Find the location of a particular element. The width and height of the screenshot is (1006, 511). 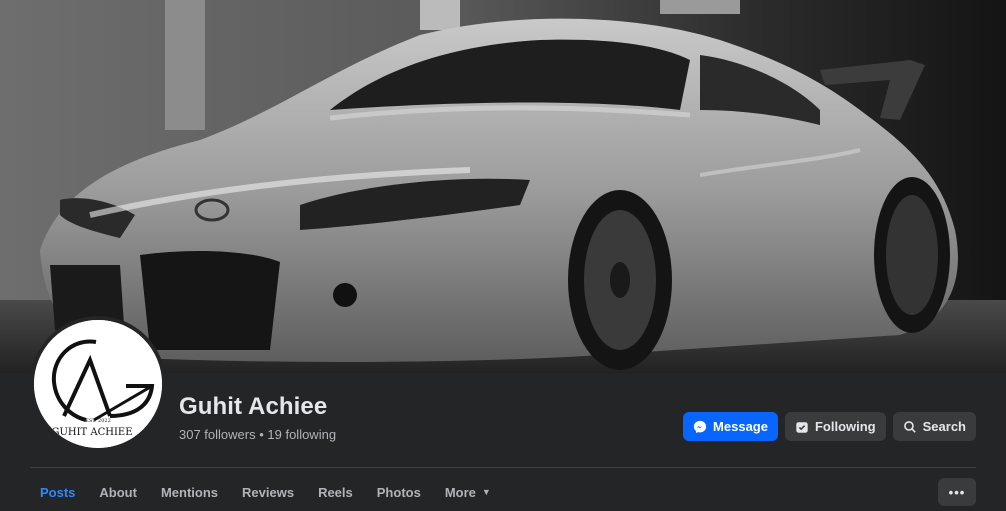

brand-logo: EST. 2022 GUHIT ACHIEE is located at coordinates (98, 384).